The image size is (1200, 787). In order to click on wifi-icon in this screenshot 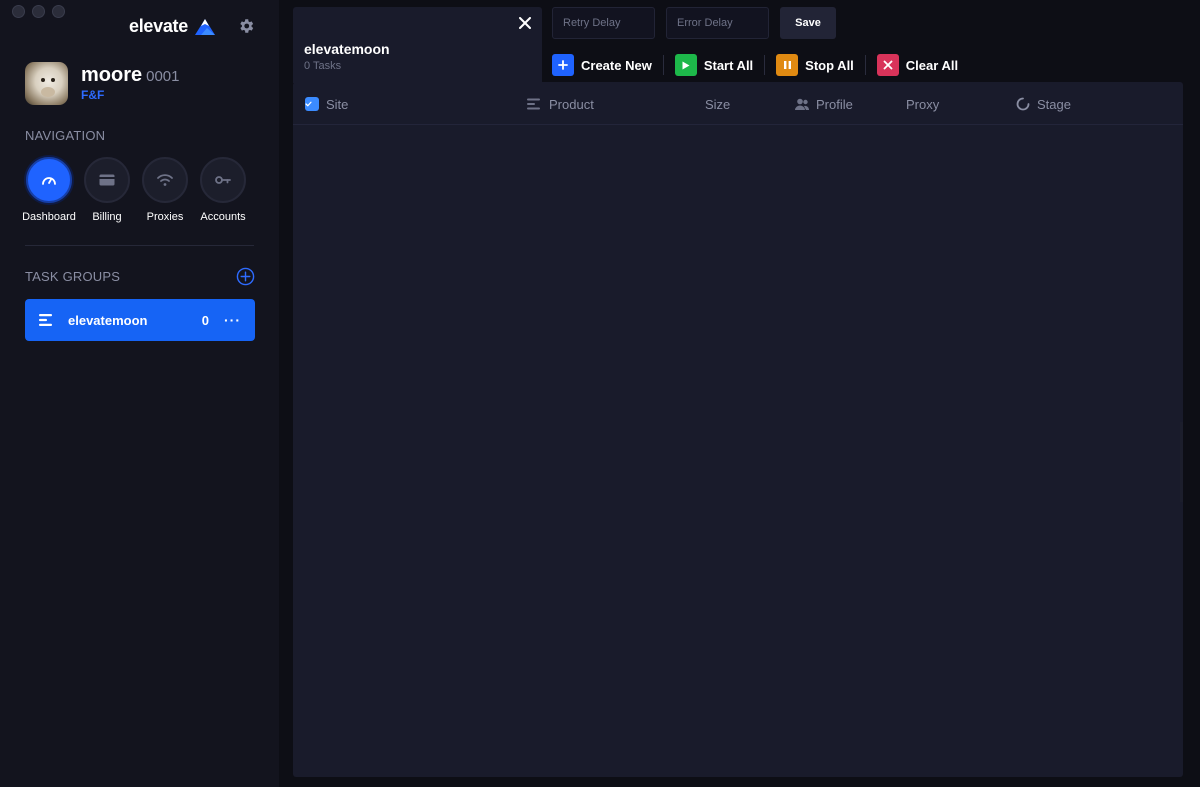, I will do `click(165, 180)`.